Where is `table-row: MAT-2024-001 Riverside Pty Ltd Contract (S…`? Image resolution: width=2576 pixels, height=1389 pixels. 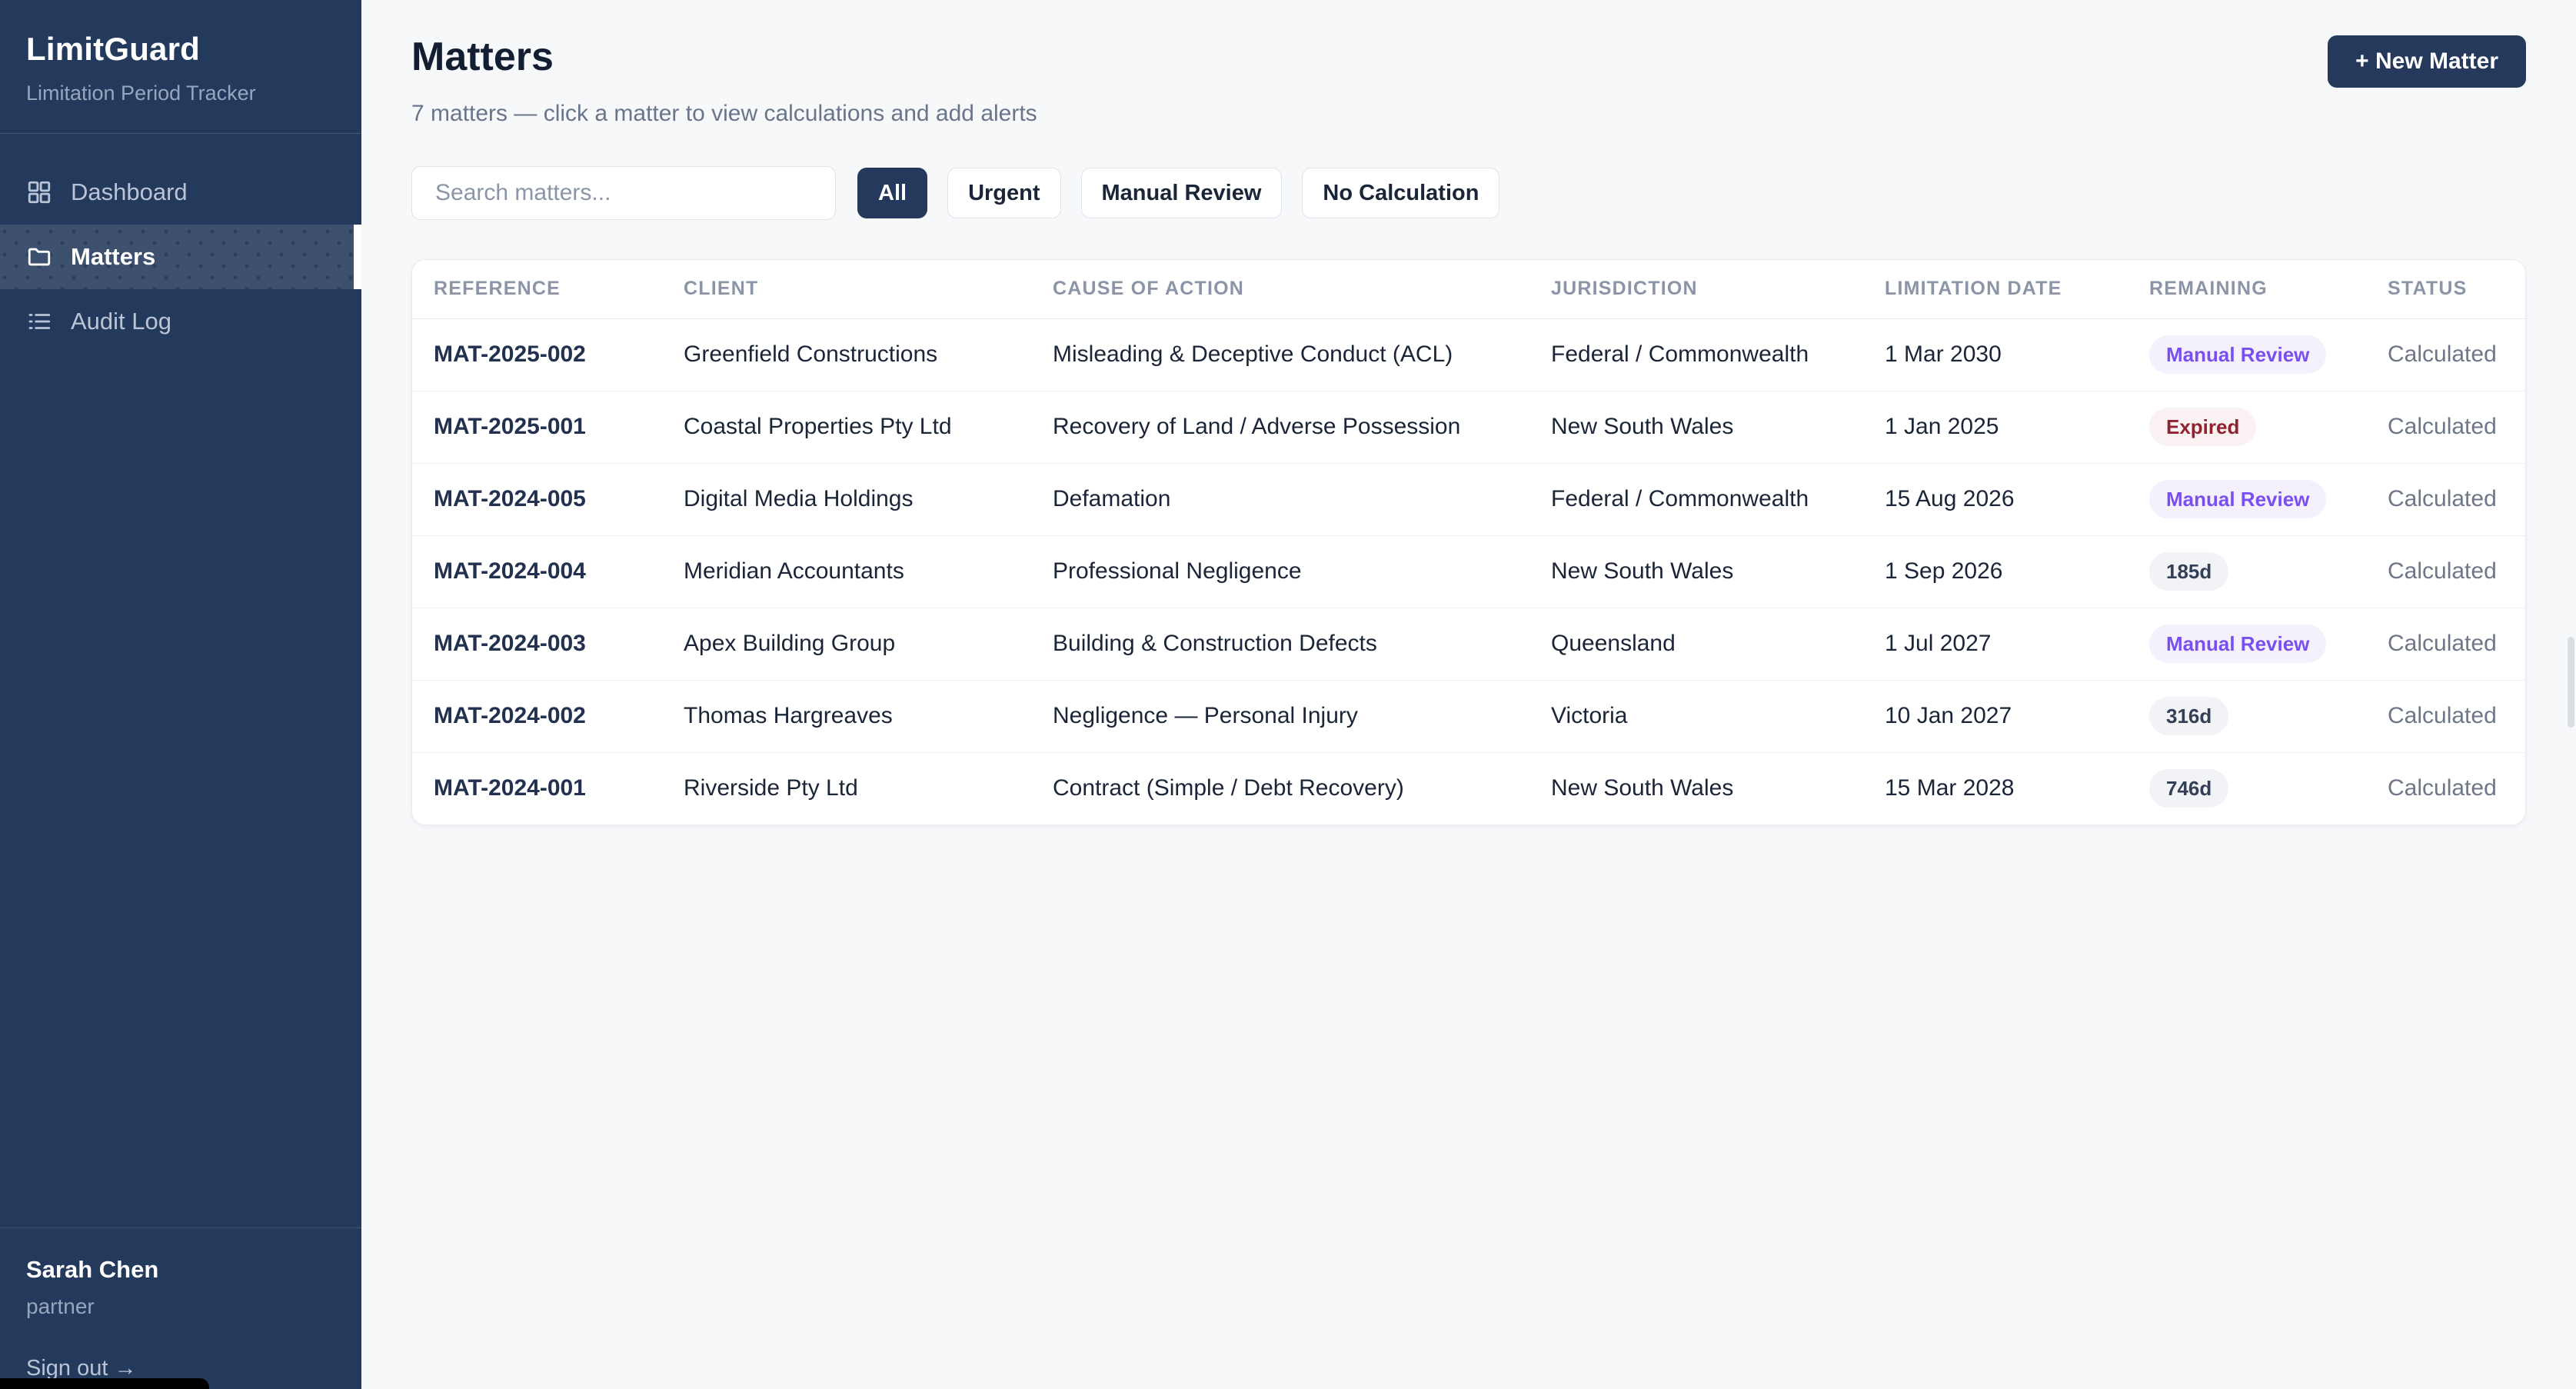
table-row: MAT-2024-001 Riverside Pty Ltd Contract (S… is located at coordinates (1468, 788).